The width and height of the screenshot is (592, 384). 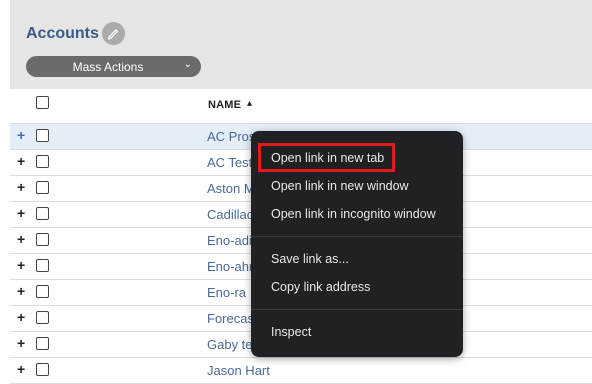 I want to click on menu-item-copy-link: Copy link address, so click(x=320, y=287).